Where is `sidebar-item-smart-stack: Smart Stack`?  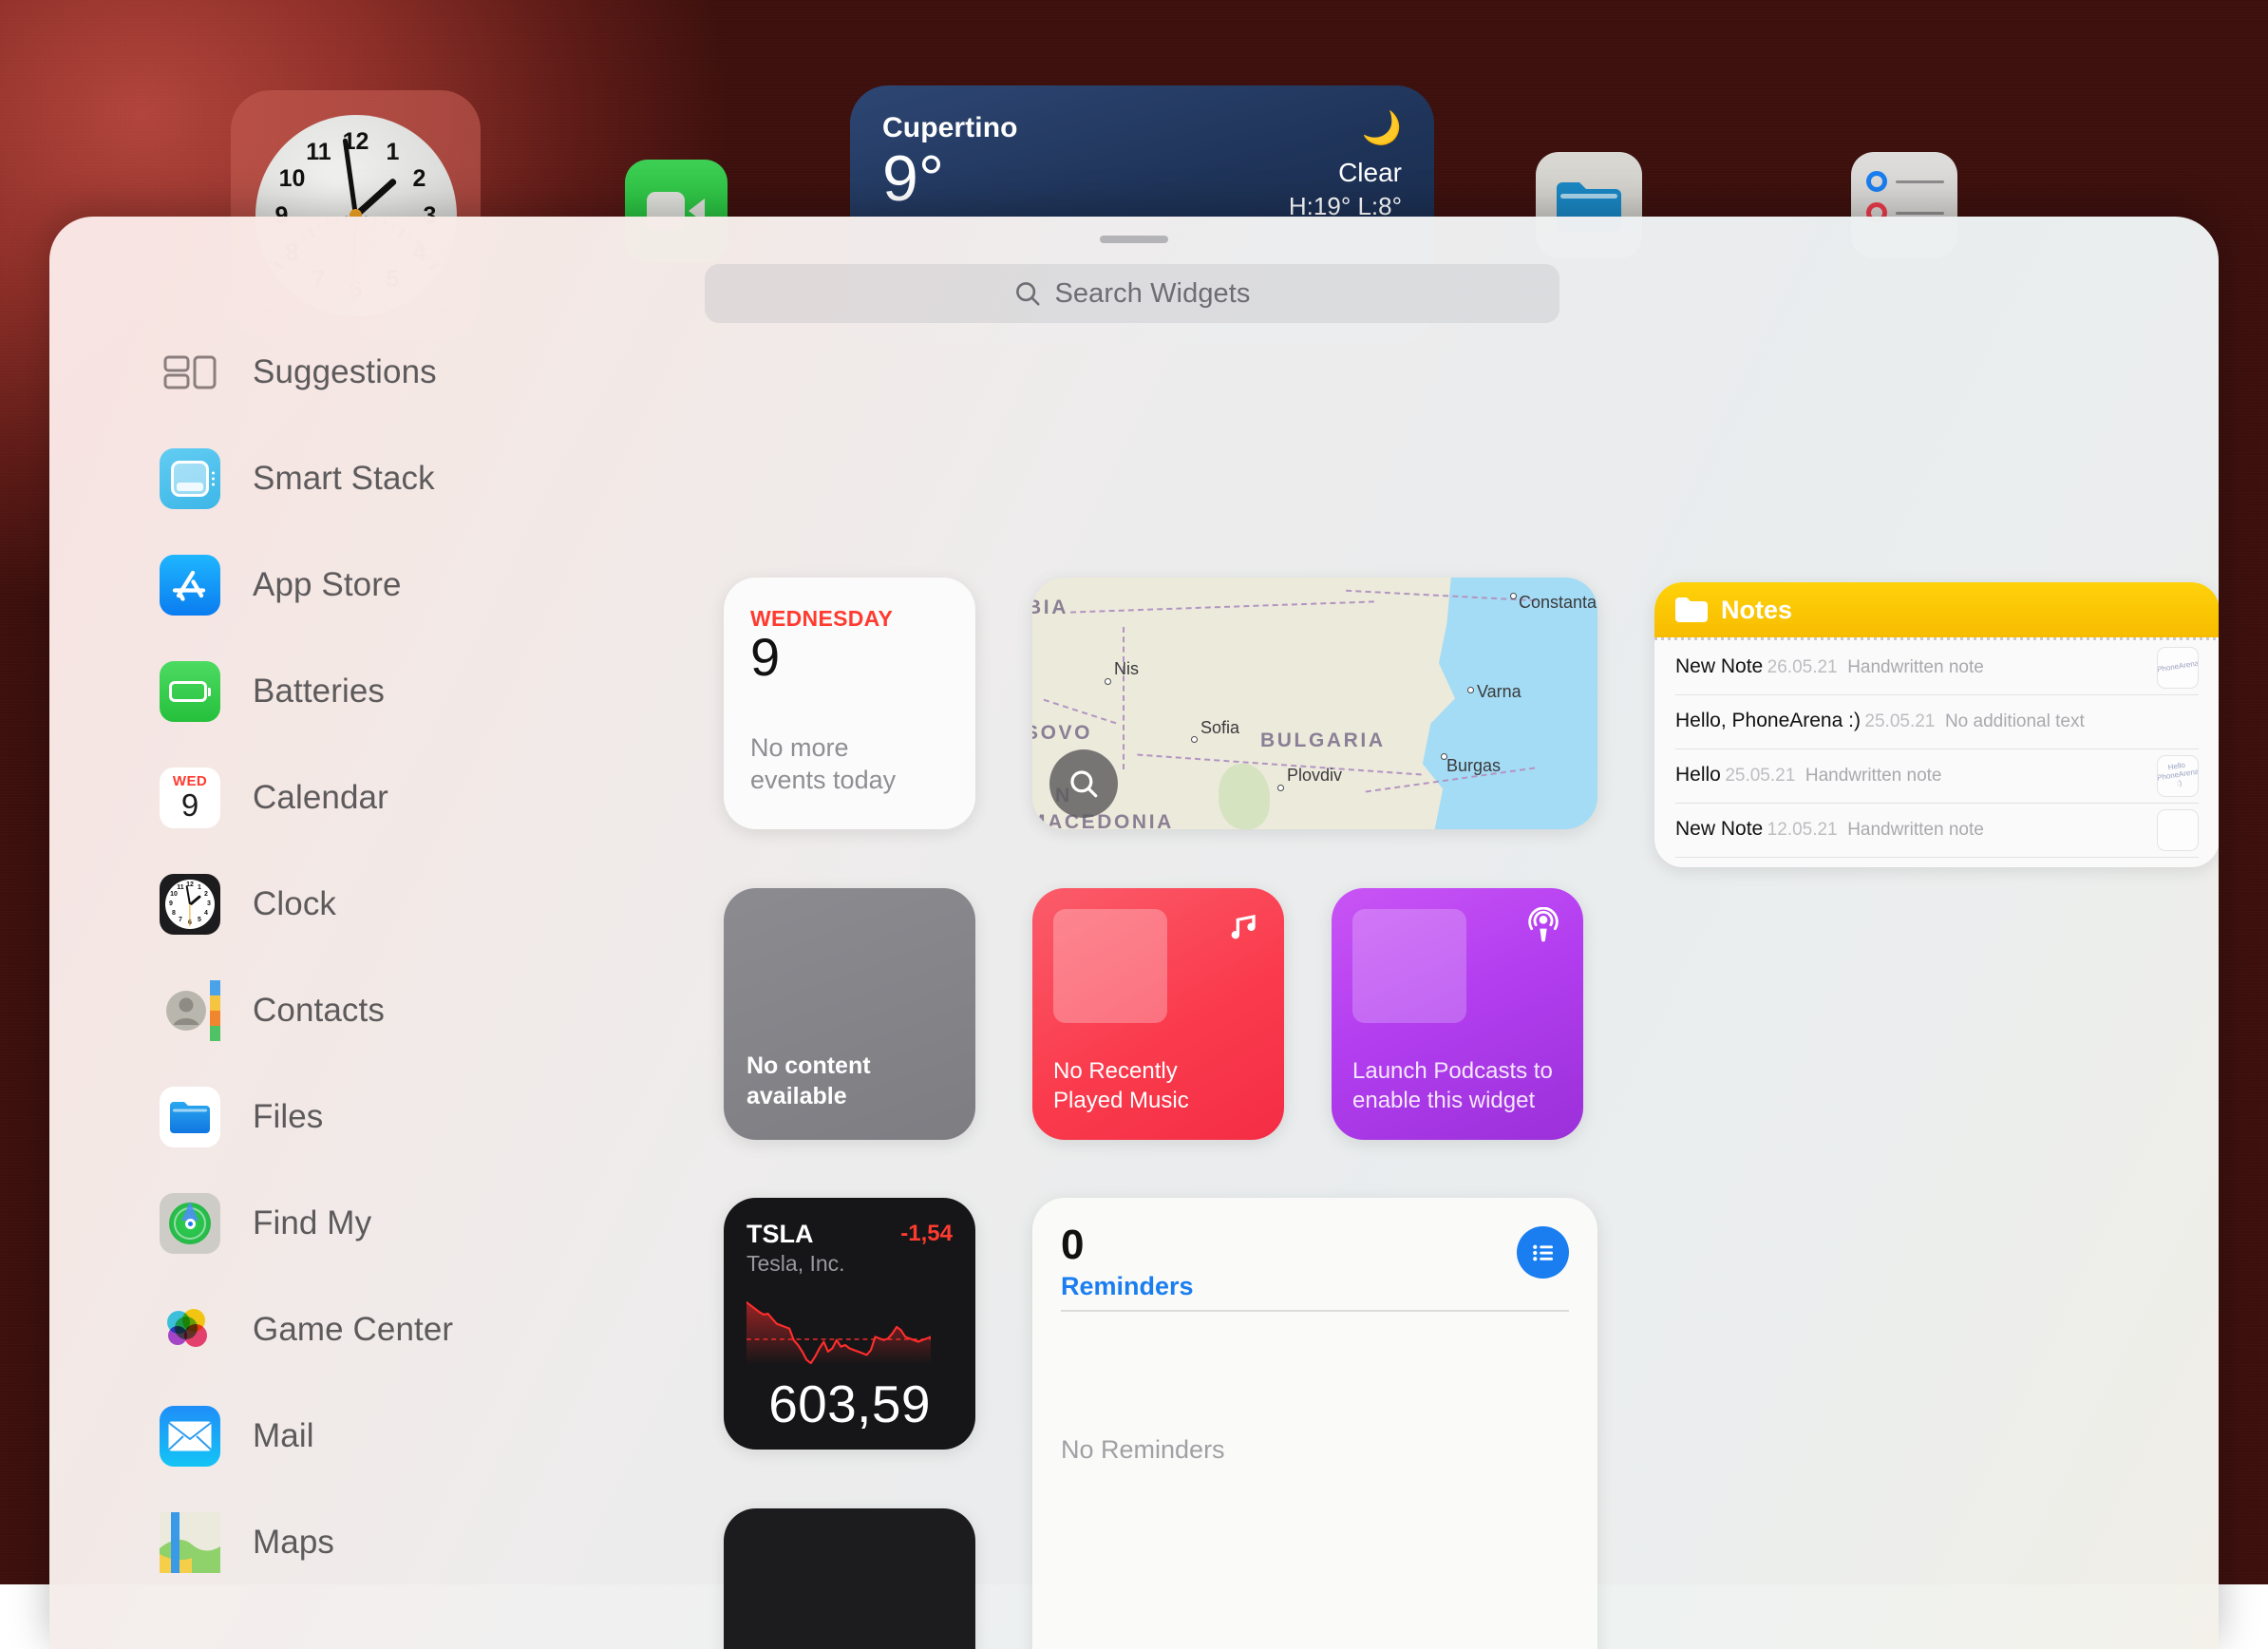 sidebar-item-smart-stack: Smart Stack is located at coordinates (423, 479).